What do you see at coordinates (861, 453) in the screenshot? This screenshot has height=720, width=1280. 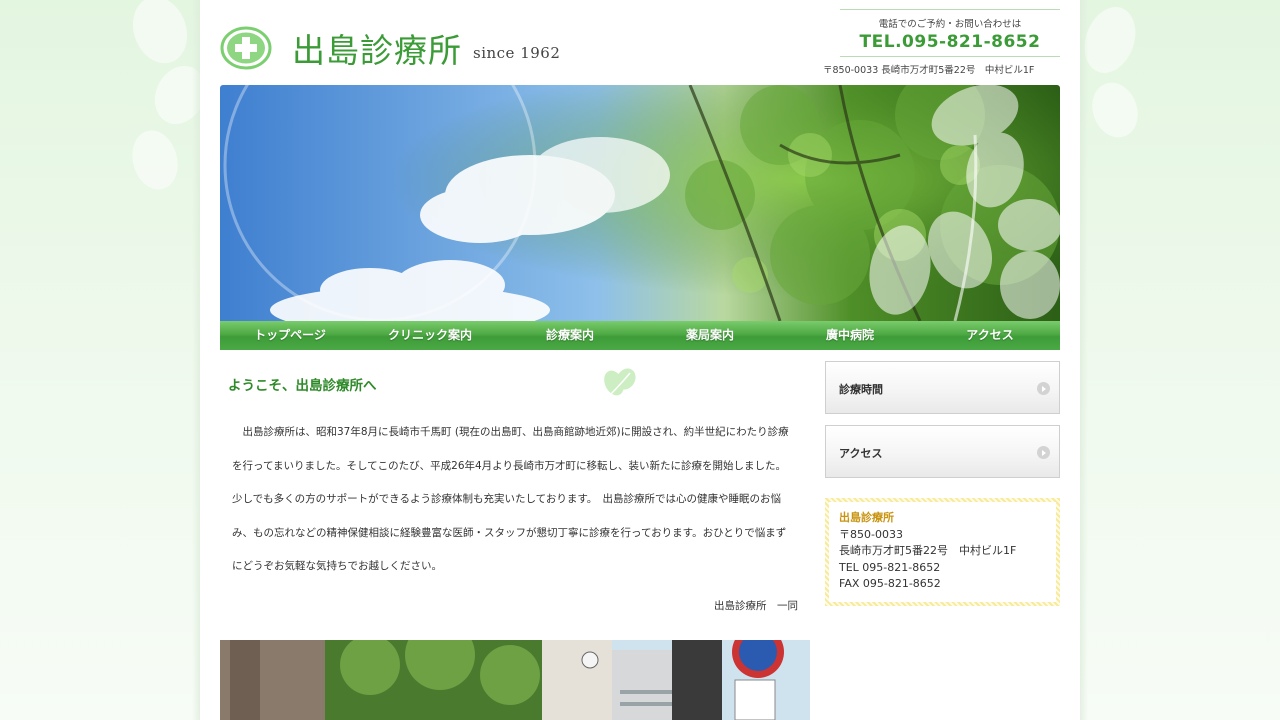 I see `sidebar-button-label: アクセス` at bounding box center [861, 453].